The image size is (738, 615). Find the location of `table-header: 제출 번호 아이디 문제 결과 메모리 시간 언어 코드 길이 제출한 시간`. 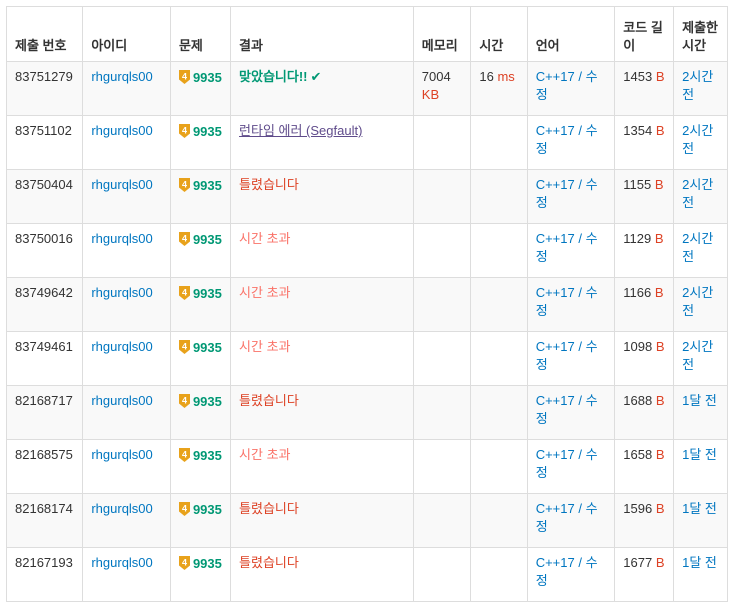

table-header: 제출 번호 아이디 문제 결과 메모리 시간 언어 코드 길이 제출한 시간 is located at coordinates (366, 34).